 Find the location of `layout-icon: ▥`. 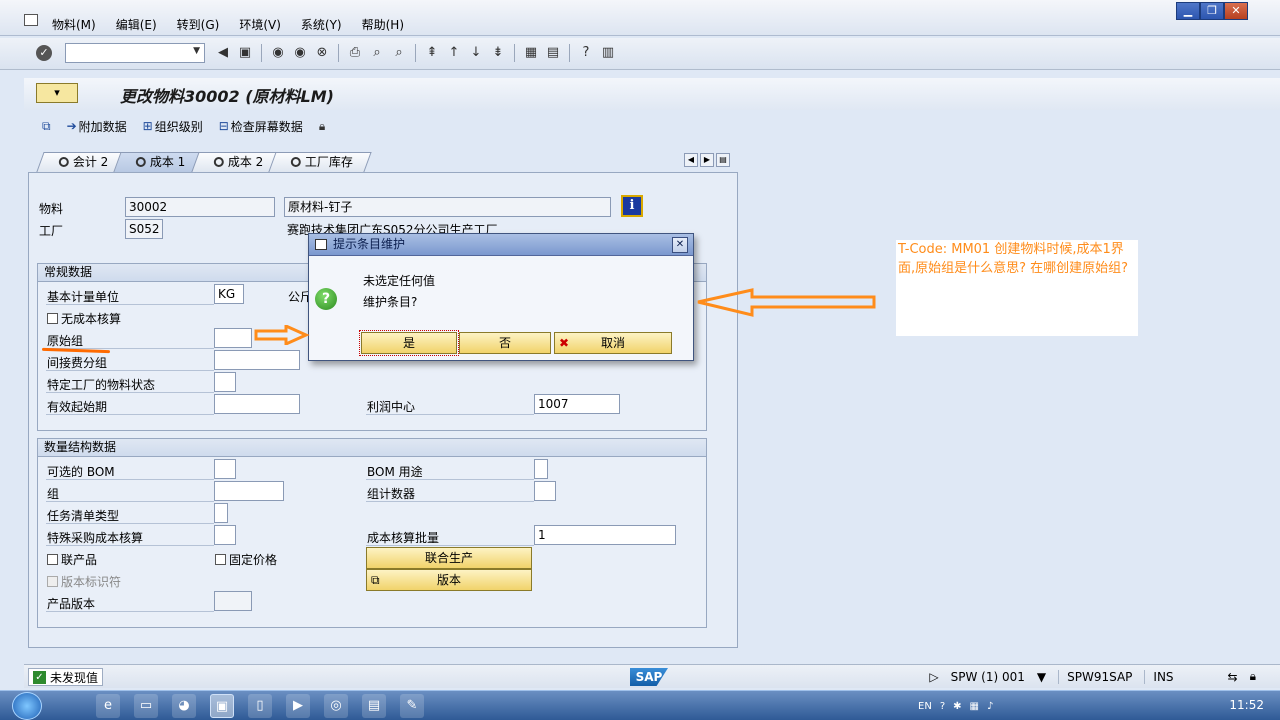

layout-icon: ▥ is located at coordinates (608, 53).